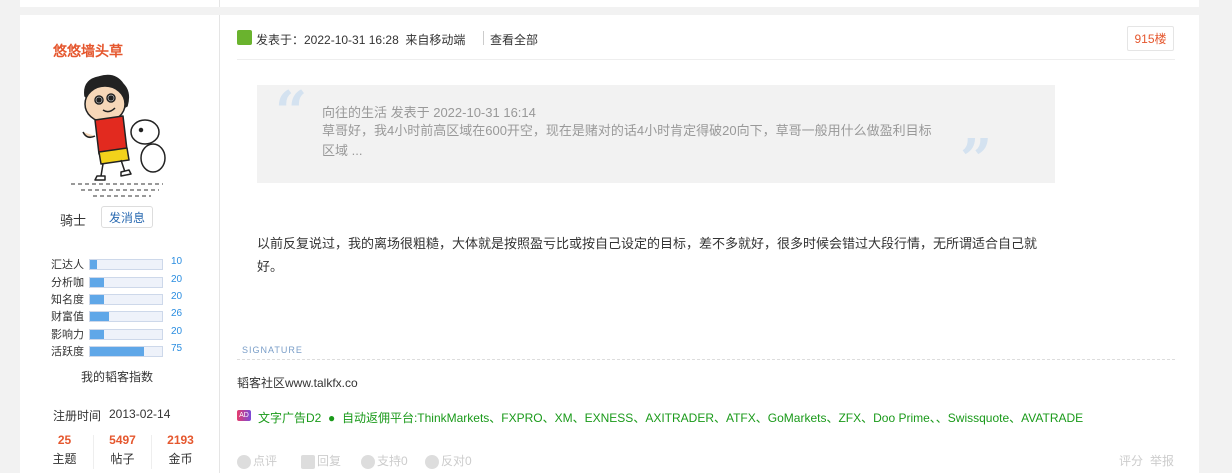  What do you see at coordinates (67, 317) in the screenshot?
I see `stat-label: 财富值` at bounding box center [67, 317].